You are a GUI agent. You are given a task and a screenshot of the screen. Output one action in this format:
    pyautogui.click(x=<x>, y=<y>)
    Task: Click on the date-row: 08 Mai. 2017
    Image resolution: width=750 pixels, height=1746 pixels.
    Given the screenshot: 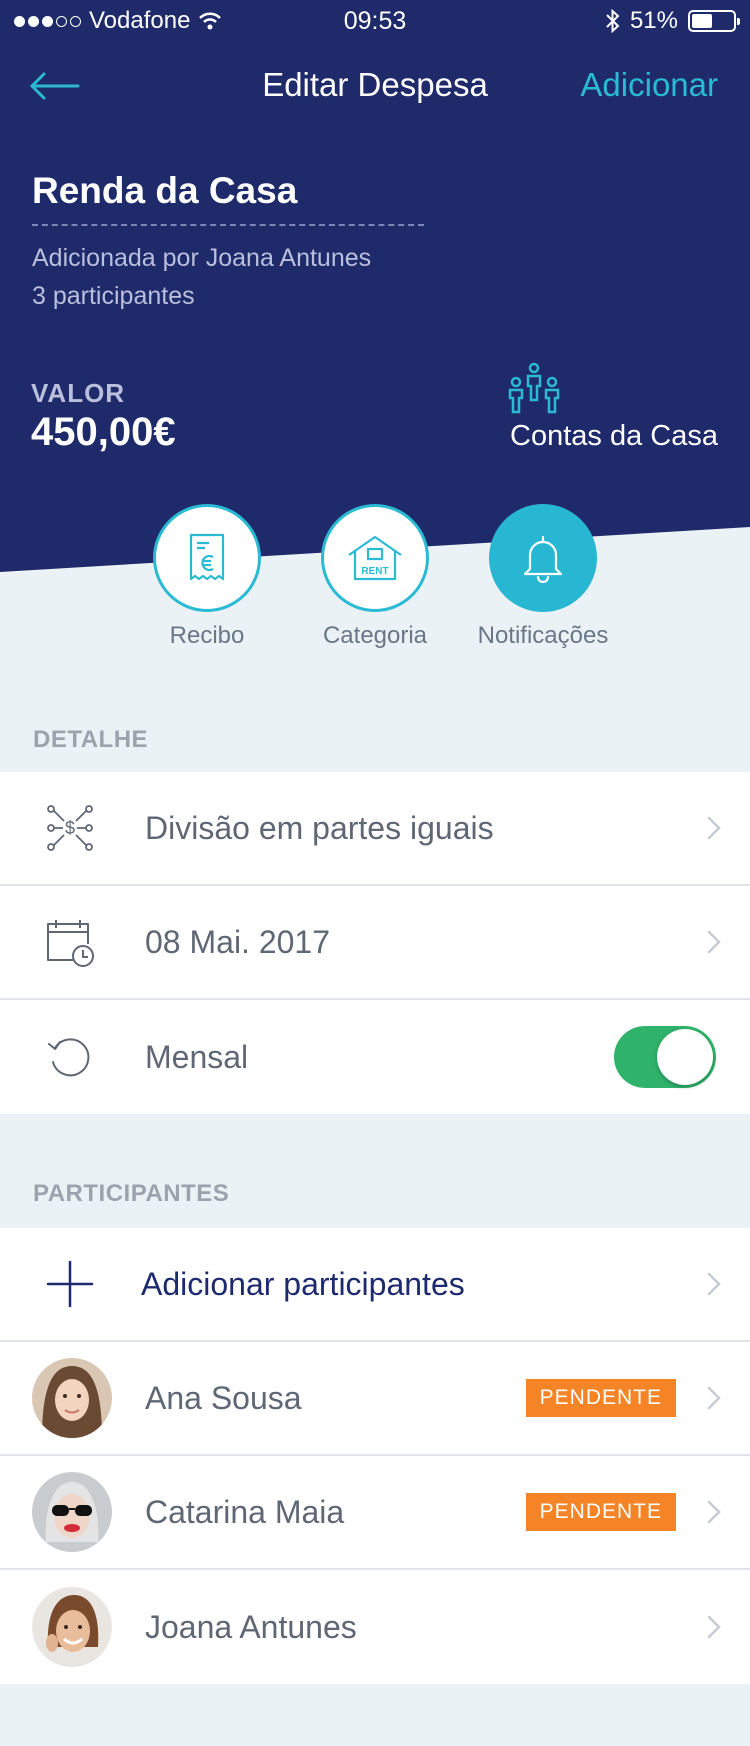 What is the action you would take?
    pyautogui.click(x=375, y=943)
    